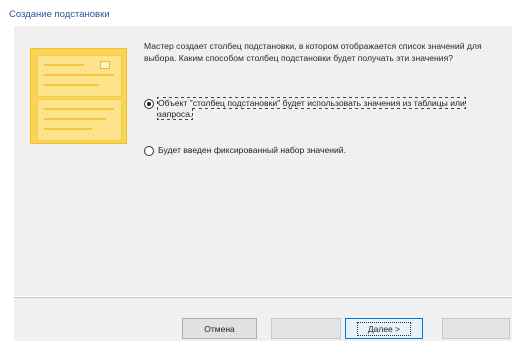 This screenshot has width=515, height=341. I want to click on illustration-dropdown-icon, so click(105, 65).